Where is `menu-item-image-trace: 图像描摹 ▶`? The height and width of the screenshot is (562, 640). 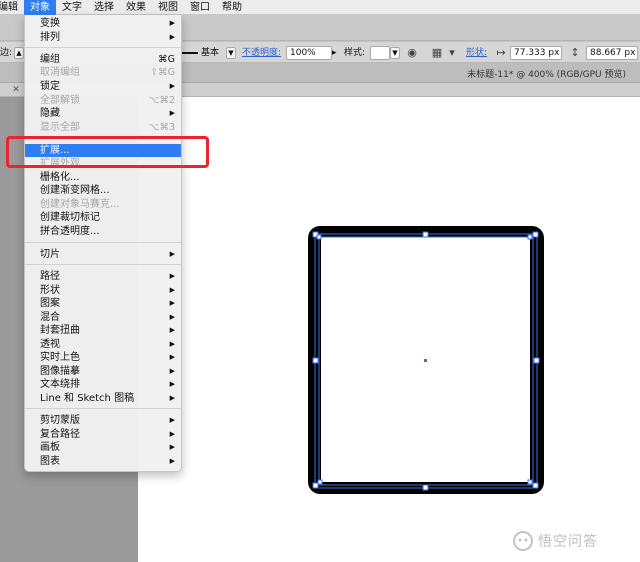
menu-item-image-trace: 图像描摹 ▶ is located at coordinates (103, 371).